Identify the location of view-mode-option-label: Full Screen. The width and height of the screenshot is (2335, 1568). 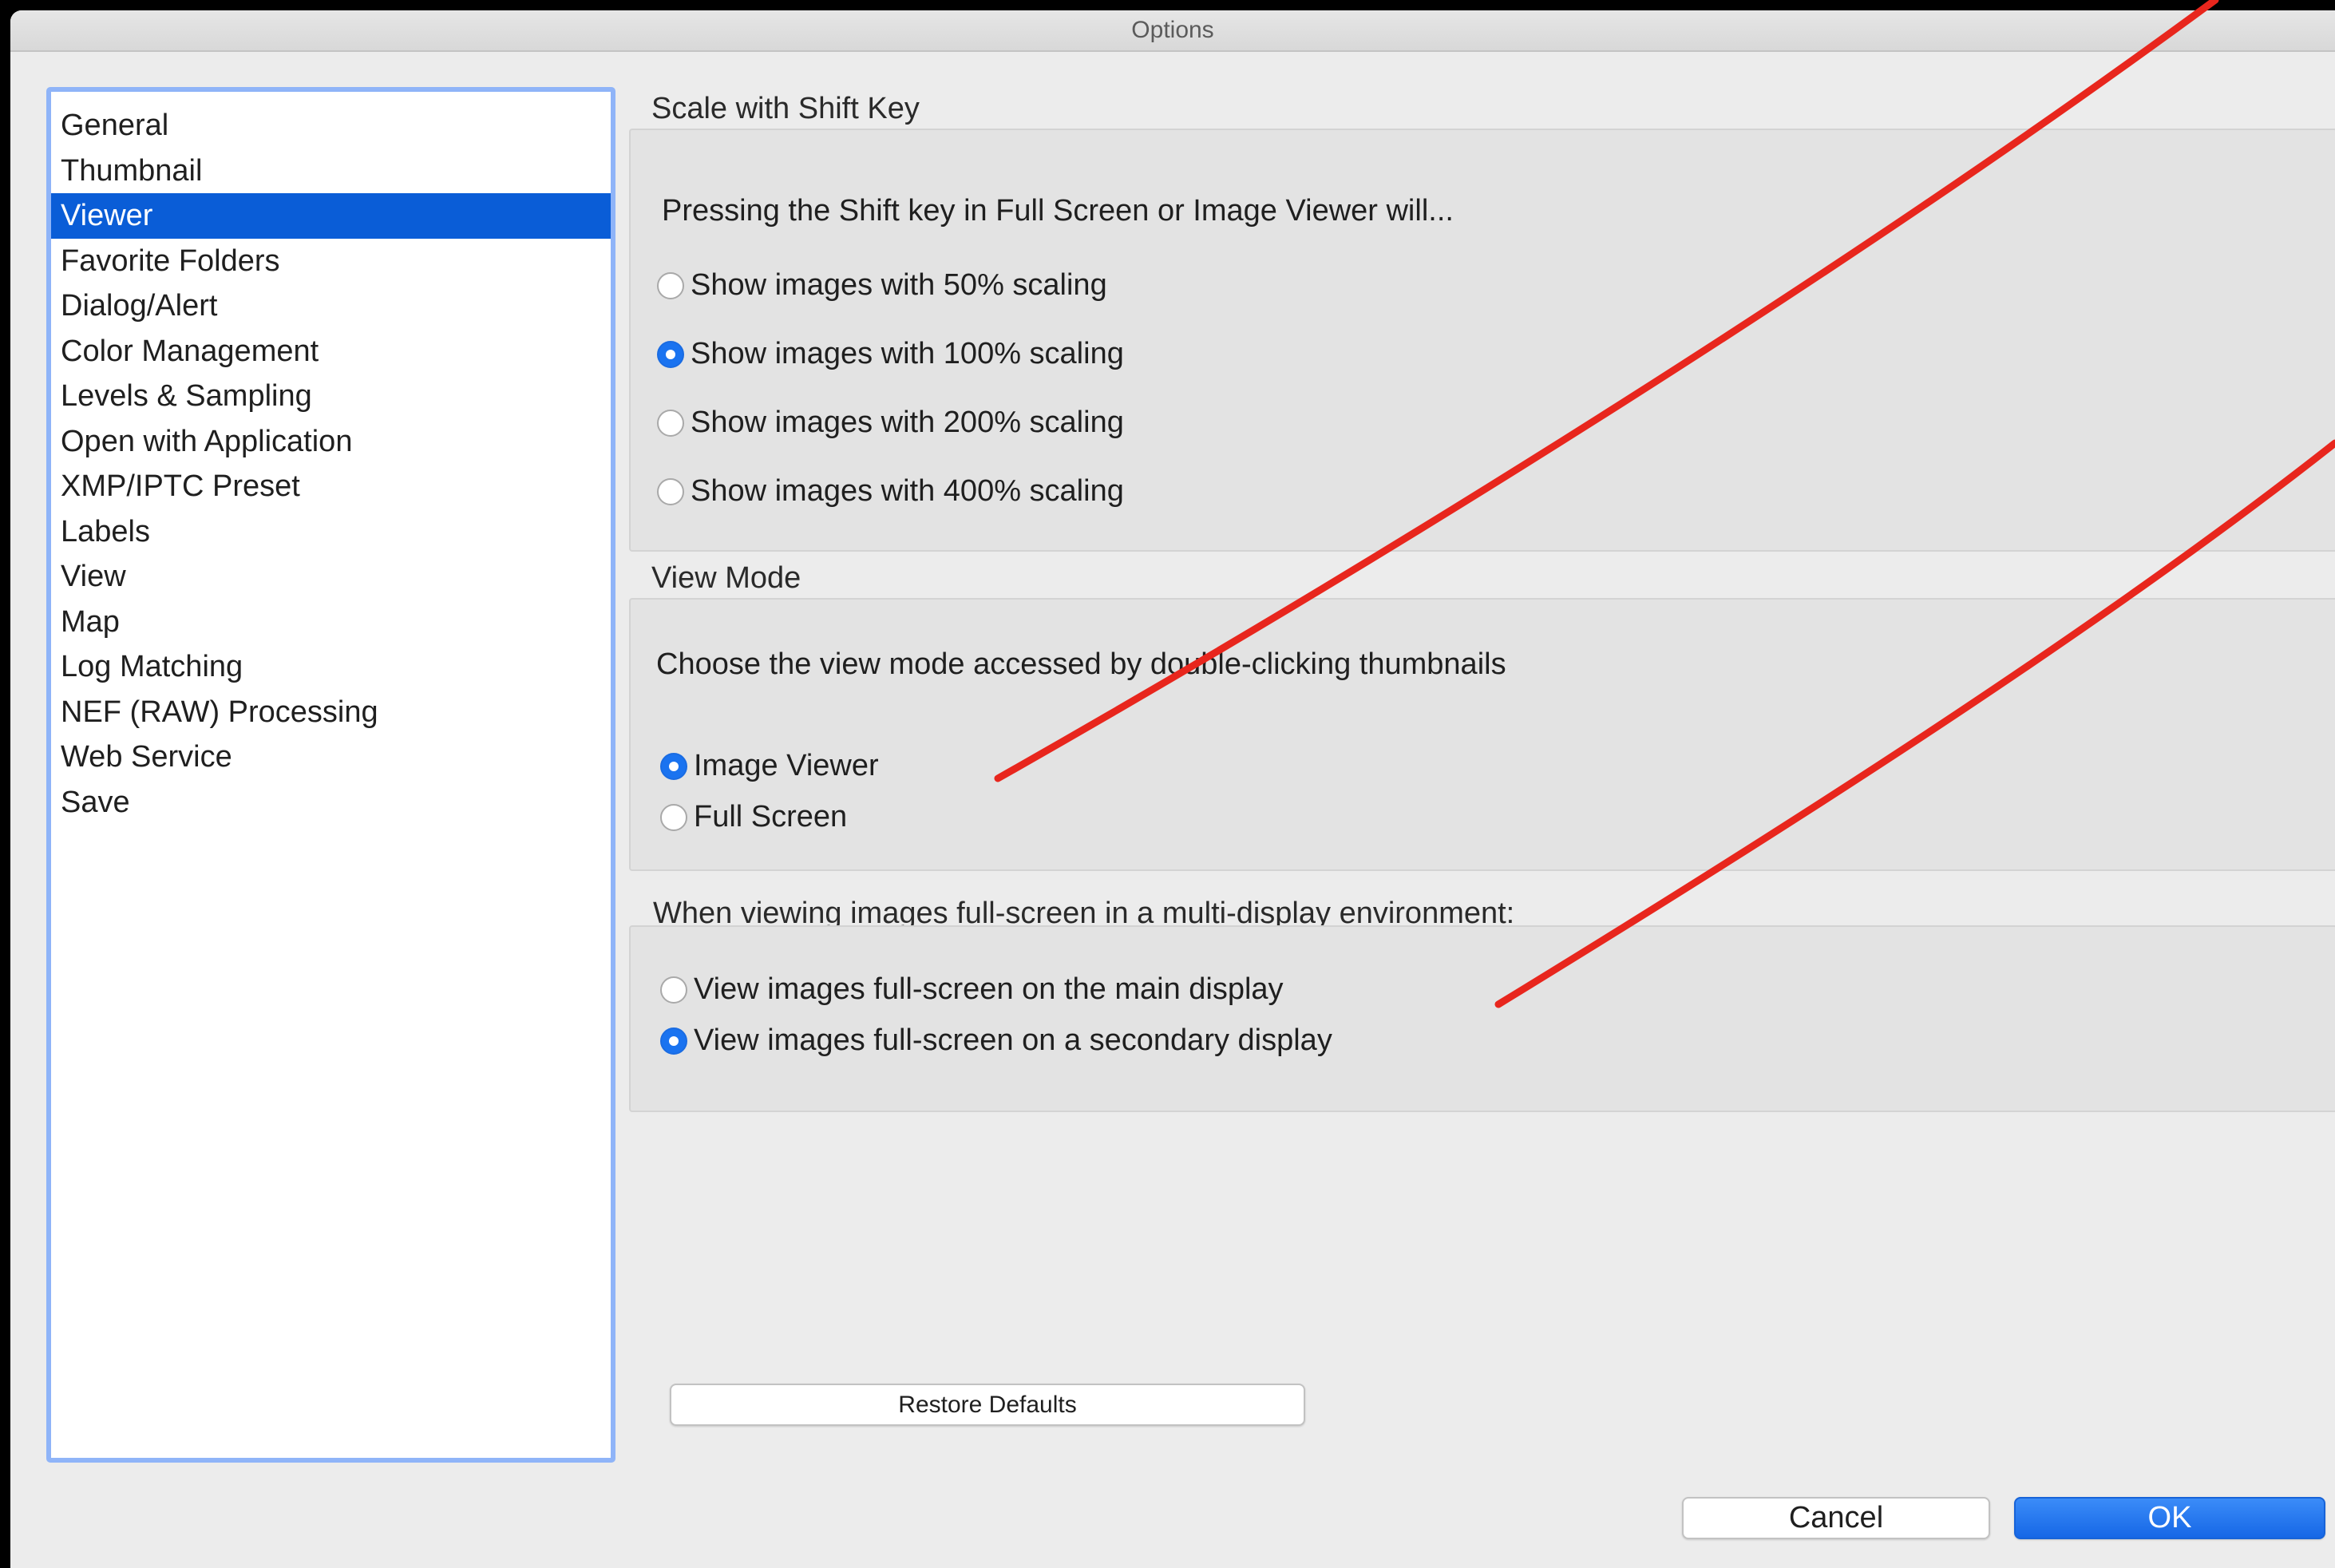
(771, 817).